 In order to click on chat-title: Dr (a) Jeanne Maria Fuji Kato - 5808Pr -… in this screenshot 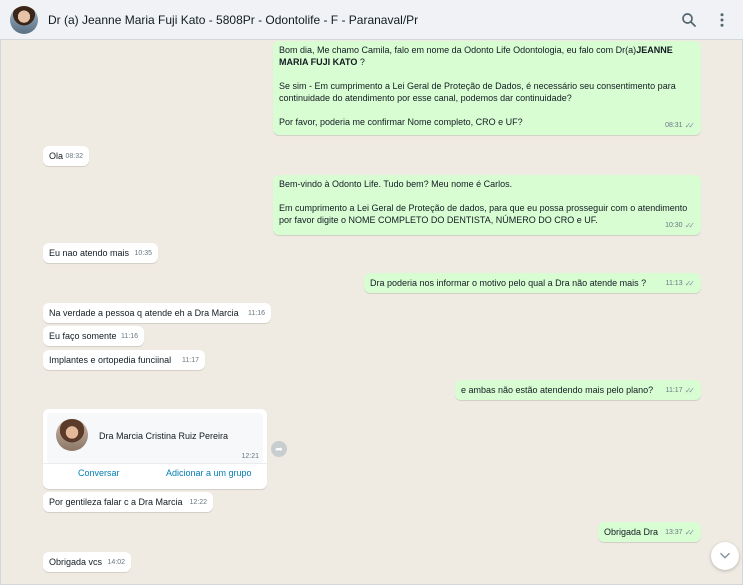, I will do `click(233, 20)`.